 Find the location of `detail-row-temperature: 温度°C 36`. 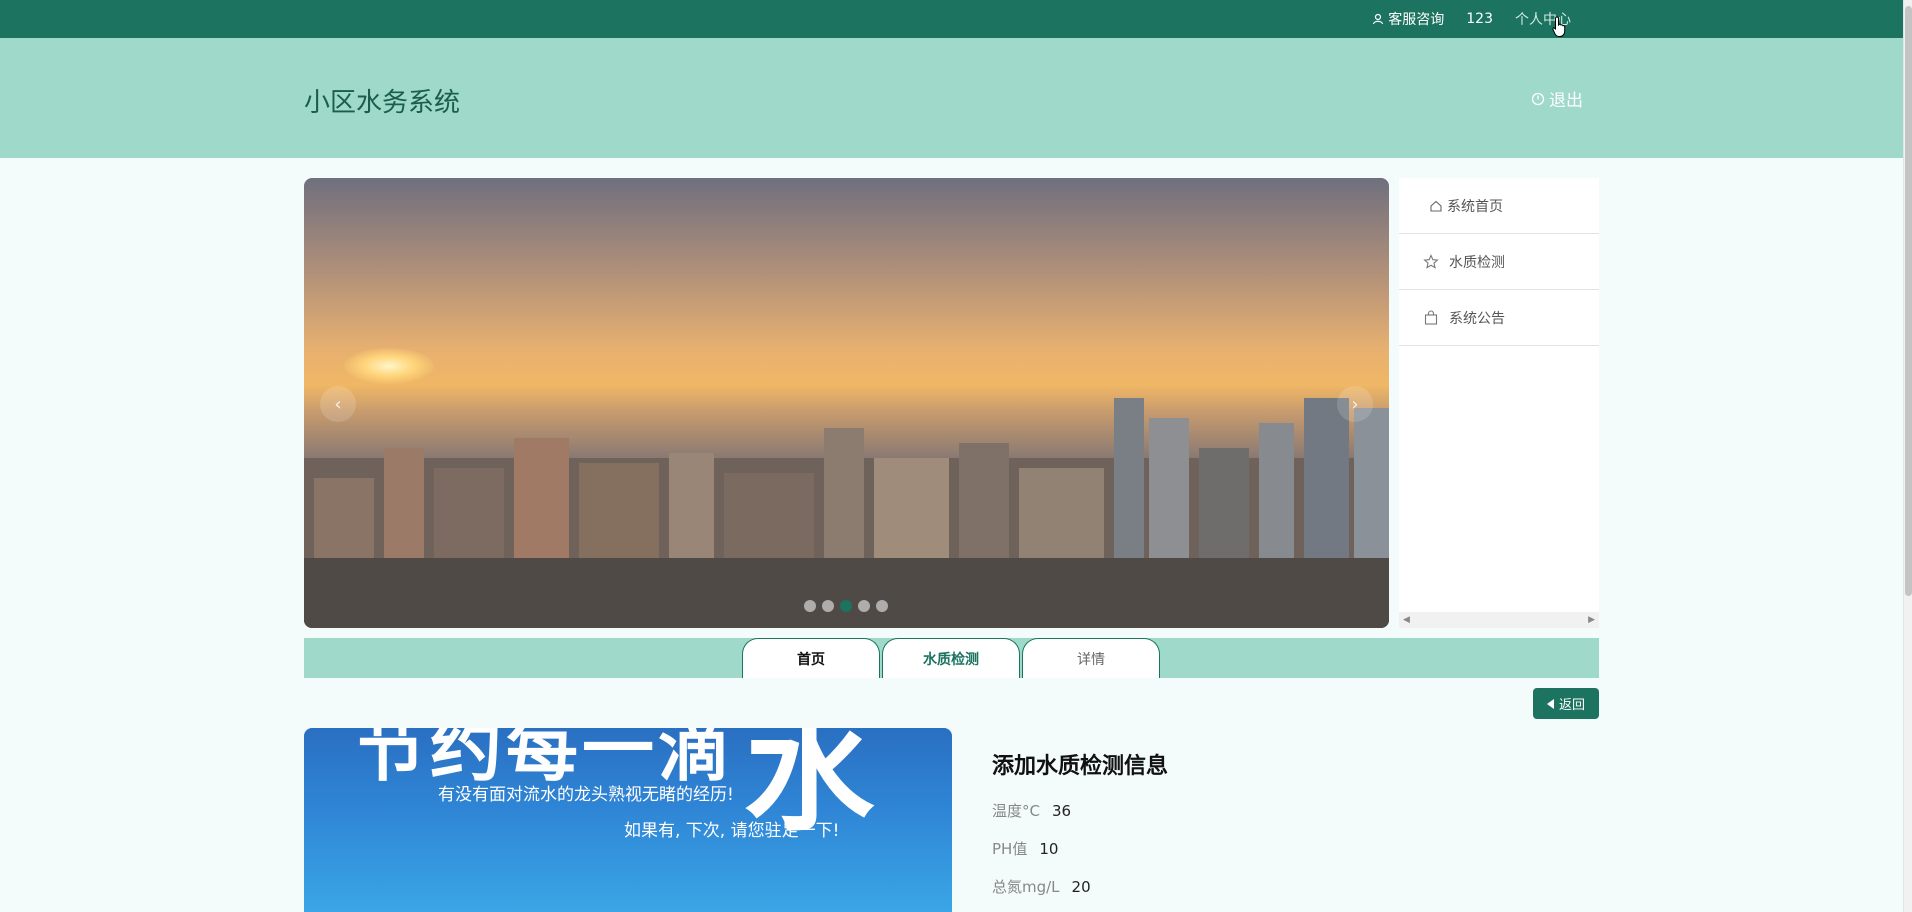

detail-row-temperature: 温度°C 36 is located at coordinates (1080, 810).